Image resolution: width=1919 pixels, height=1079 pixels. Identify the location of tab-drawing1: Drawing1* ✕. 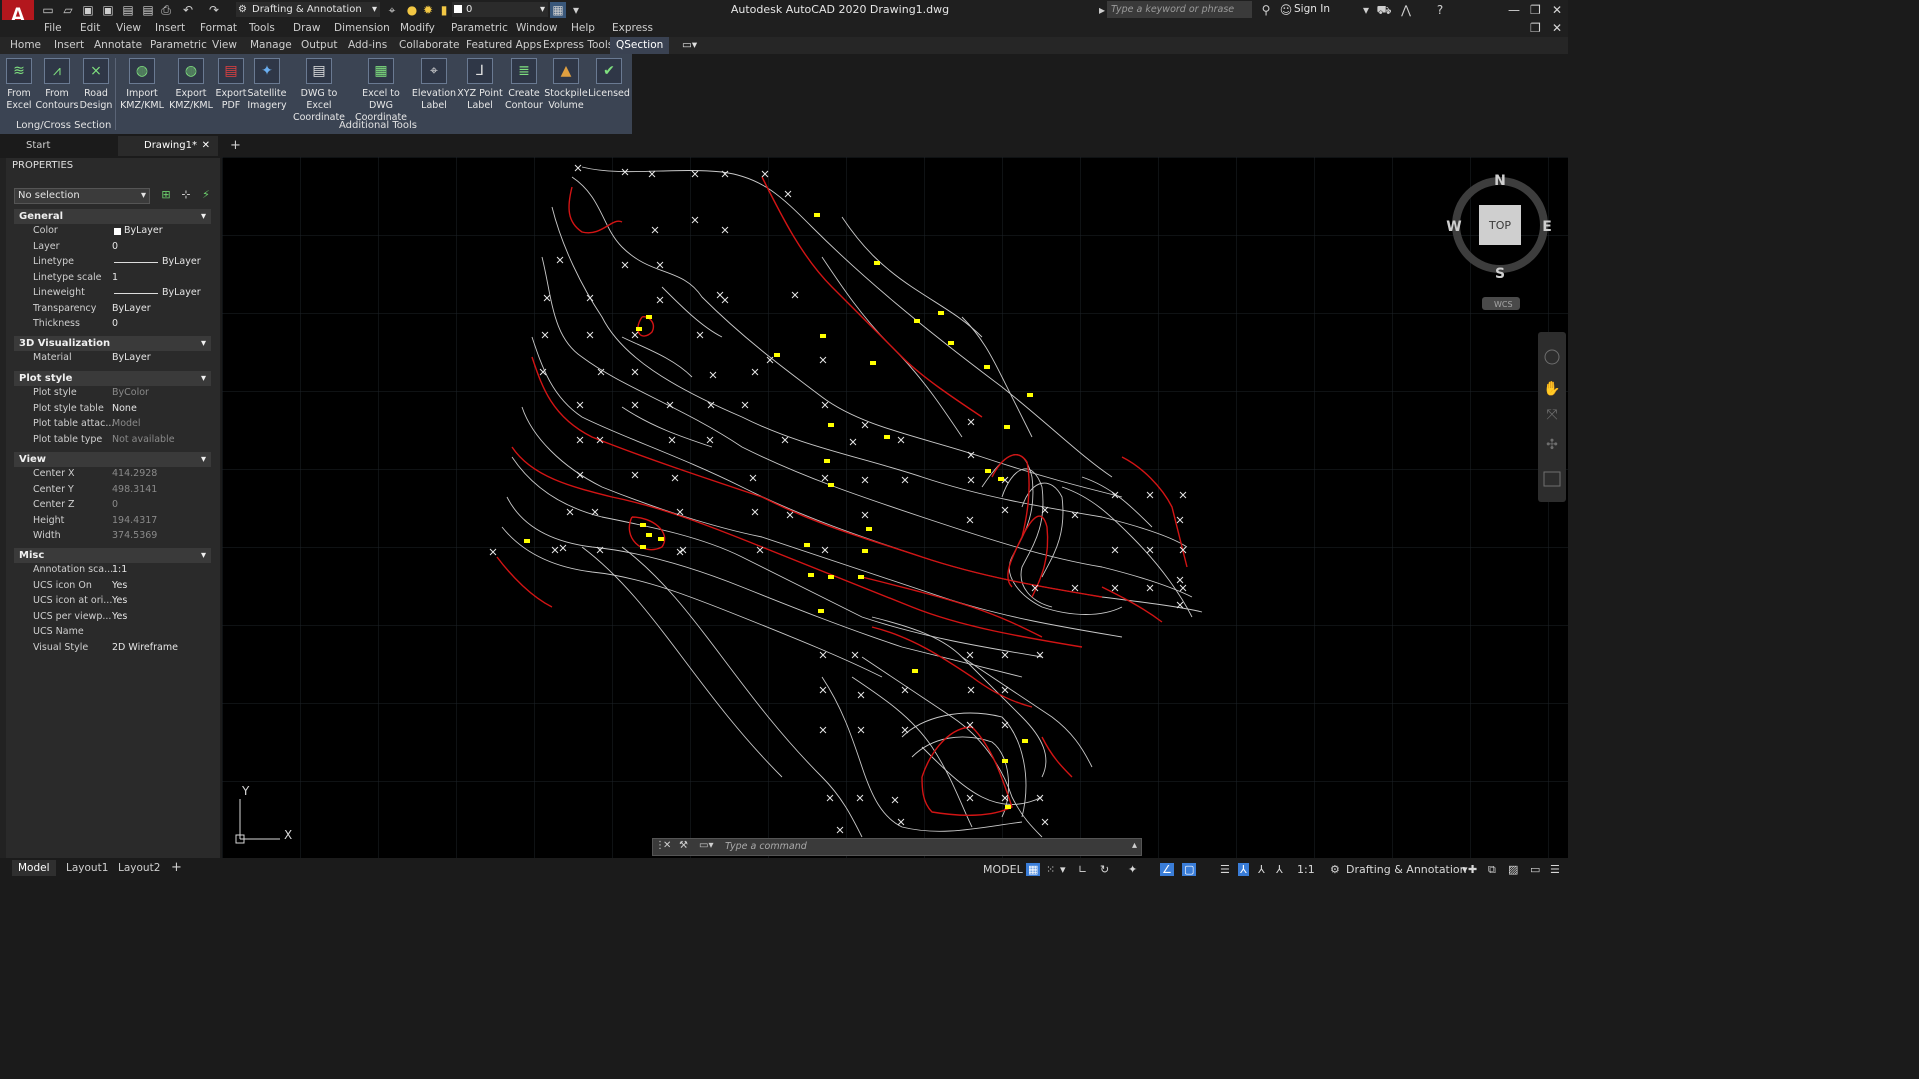
(168, 146).